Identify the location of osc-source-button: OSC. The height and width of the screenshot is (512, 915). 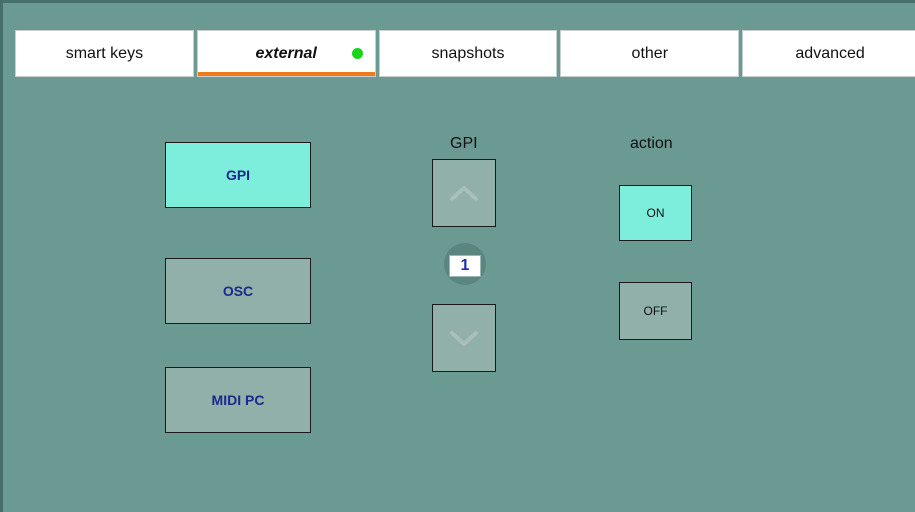
(238, 291).